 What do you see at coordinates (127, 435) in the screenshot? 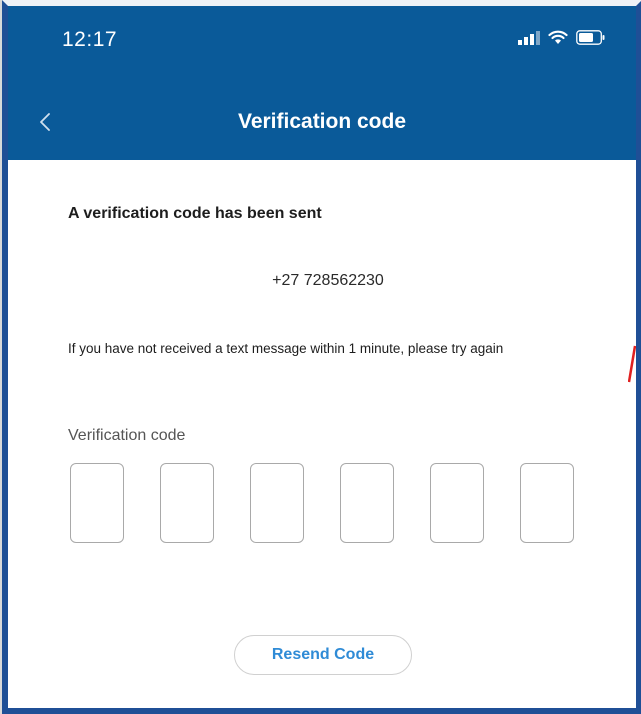
I see `code-field-label: Verification code` at bounding box center [127, 435].